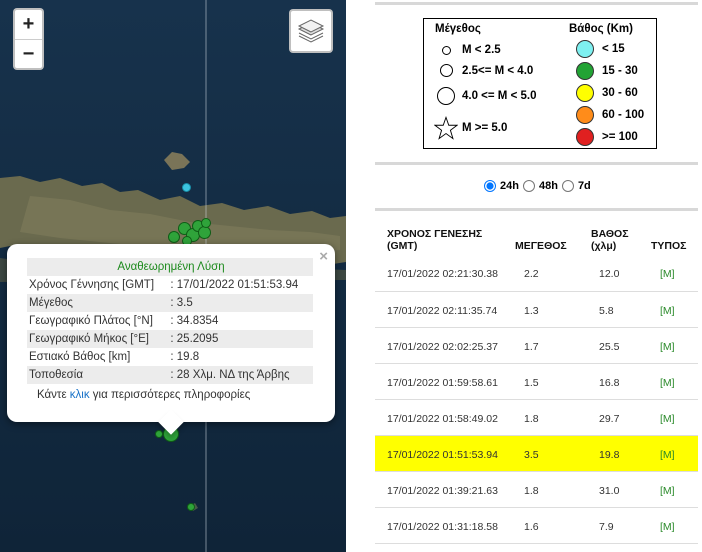 This screenshot has height=552, width=702. I want to click on col-magnitude-header: ΜΕΓΕΘΟΣ, so click(541, 246).